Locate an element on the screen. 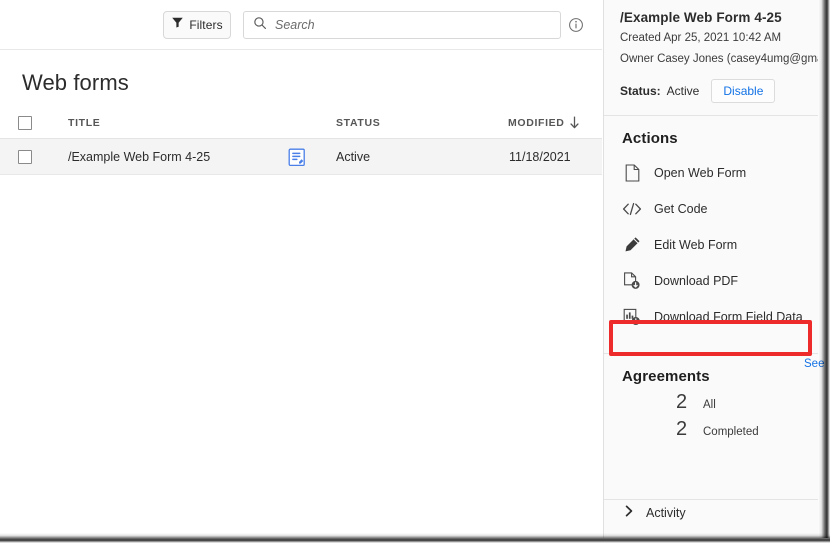 This screenshot has height=543, width=830. column-header-title: TITLE is located at coordinates (84, 123).